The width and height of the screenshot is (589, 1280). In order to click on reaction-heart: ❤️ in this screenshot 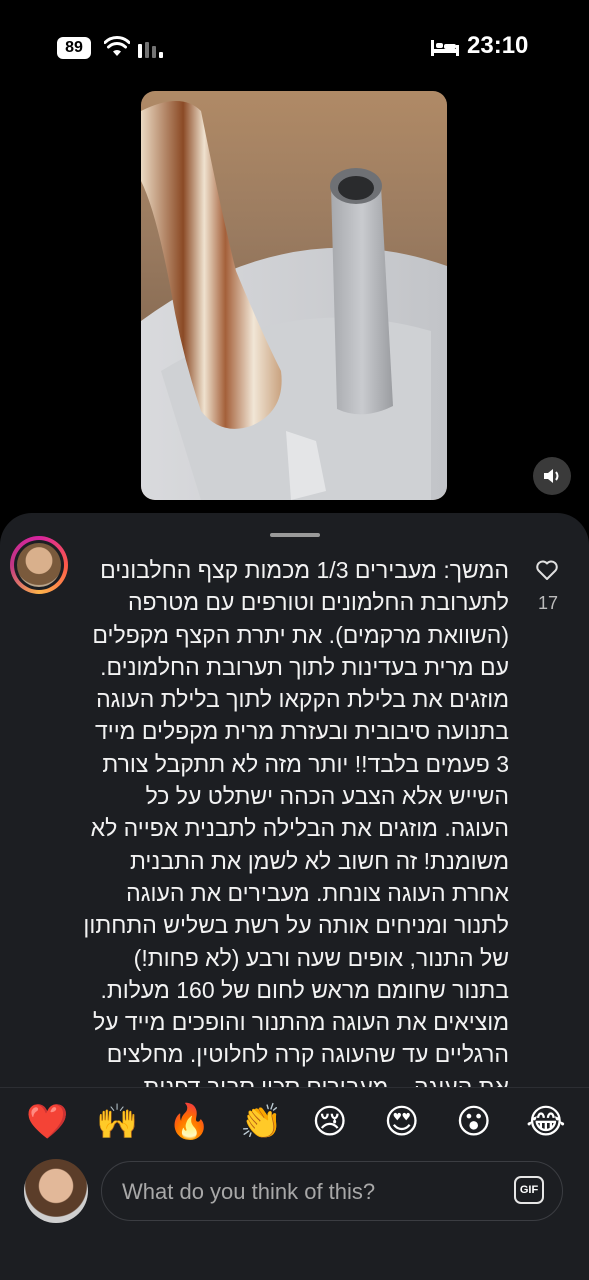, I will do `click(47, 1122)`.